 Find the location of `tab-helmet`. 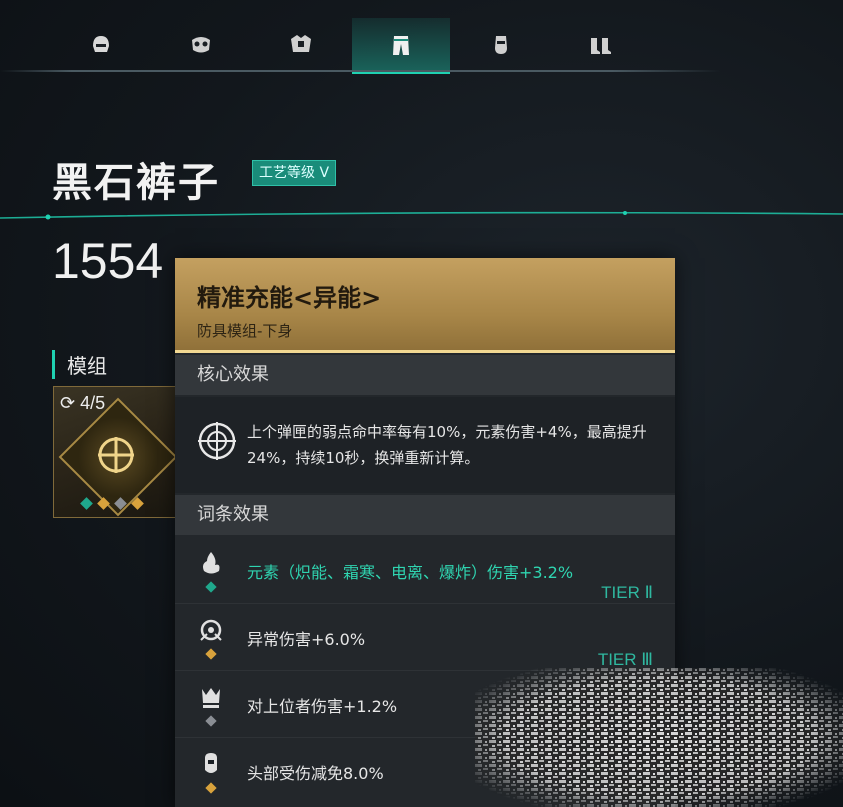

tab-helmet is located at coordinates (101, 44).